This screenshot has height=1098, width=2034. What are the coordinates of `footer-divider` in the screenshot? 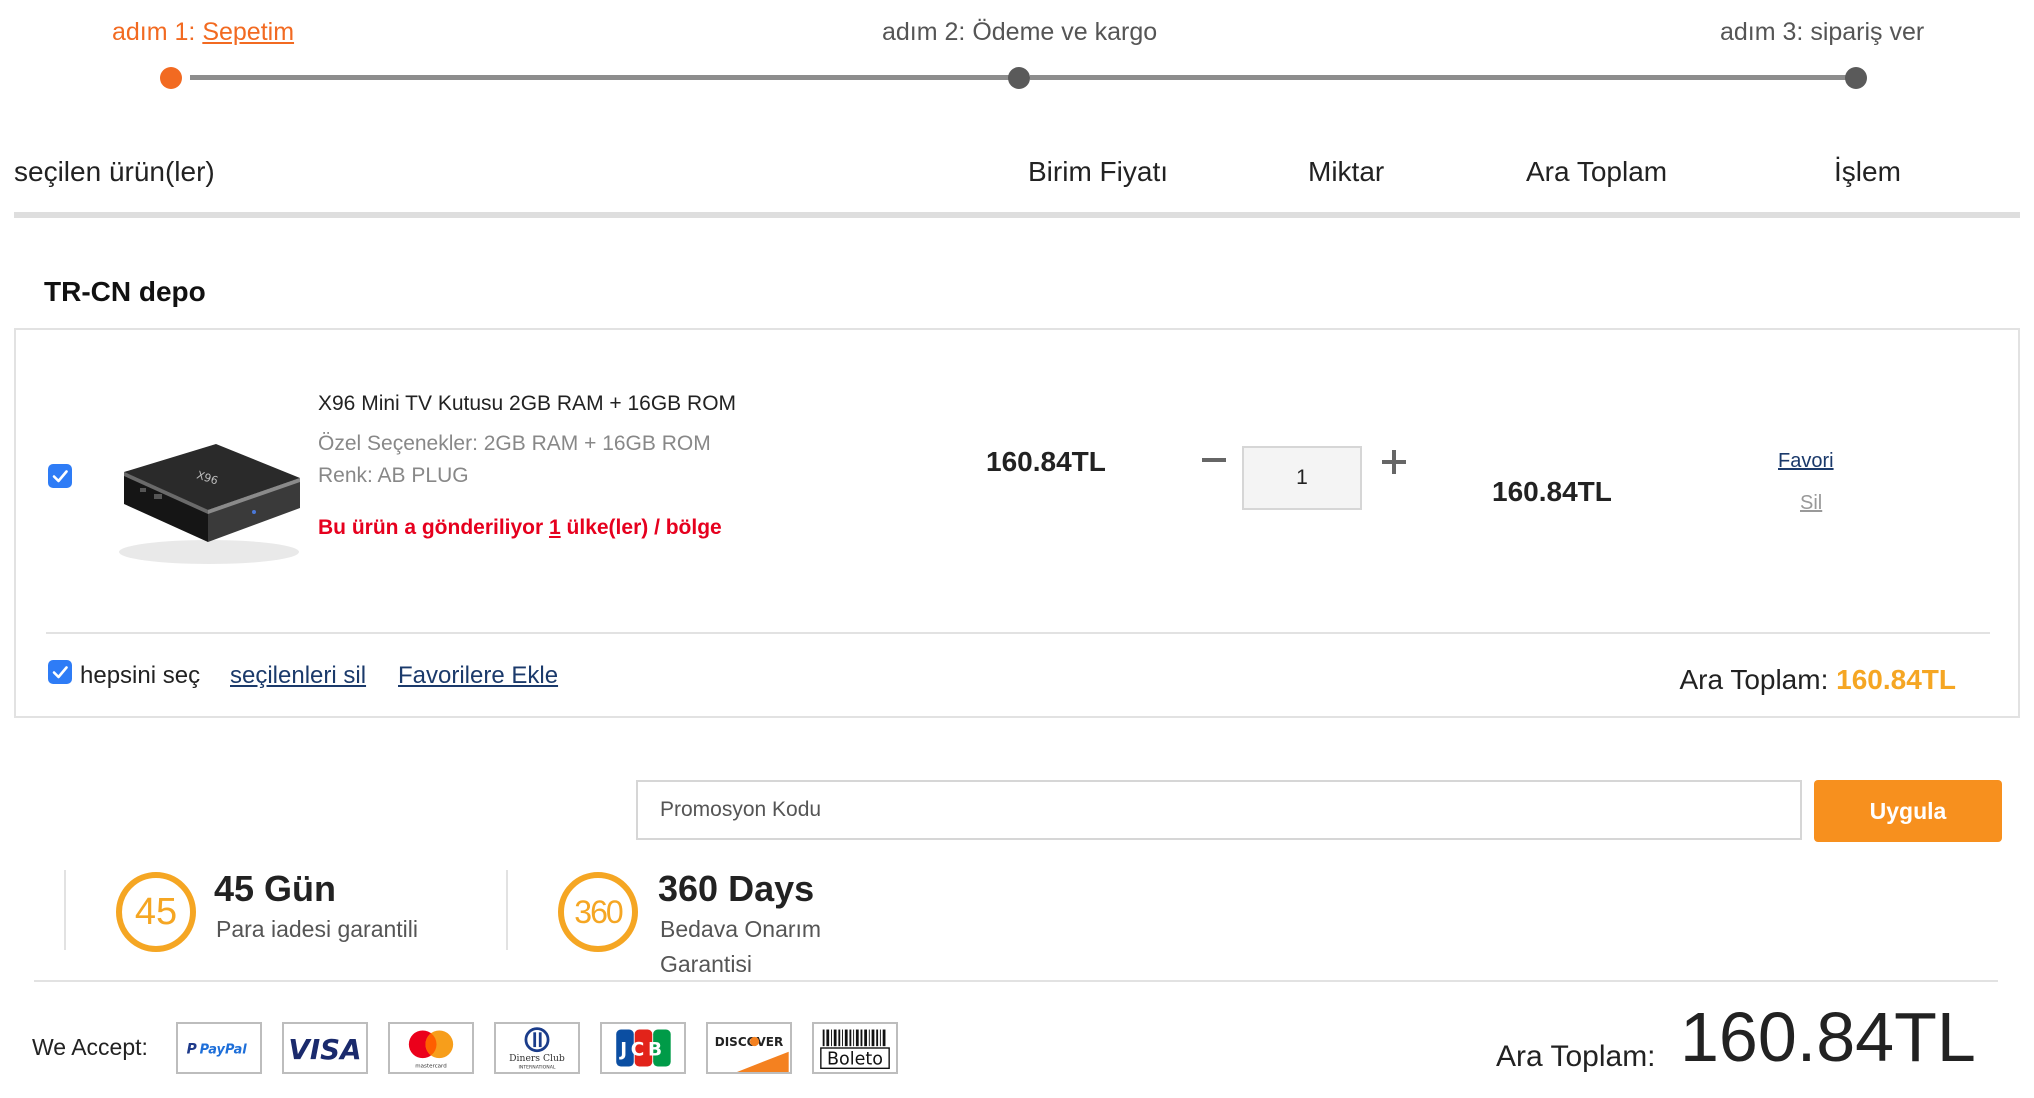 It's located at (1016, 981).